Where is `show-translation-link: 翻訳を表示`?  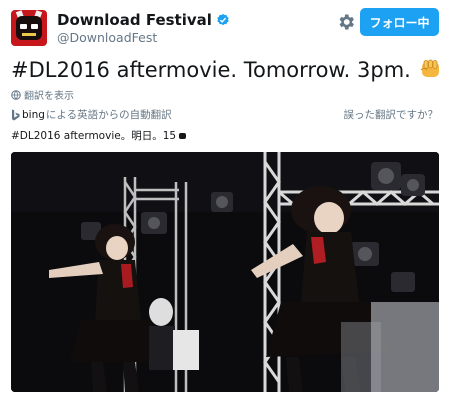
show-translation-link: 翻訳を表示 is located at coordinates (42, 94).